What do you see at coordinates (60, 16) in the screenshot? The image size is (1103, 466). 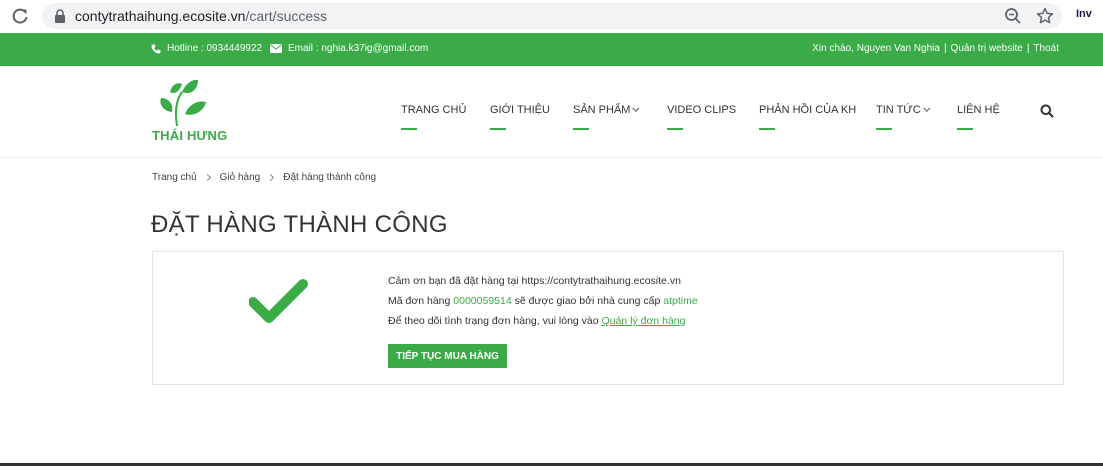 I see `lock-icon` at bounding box center [60, 16].